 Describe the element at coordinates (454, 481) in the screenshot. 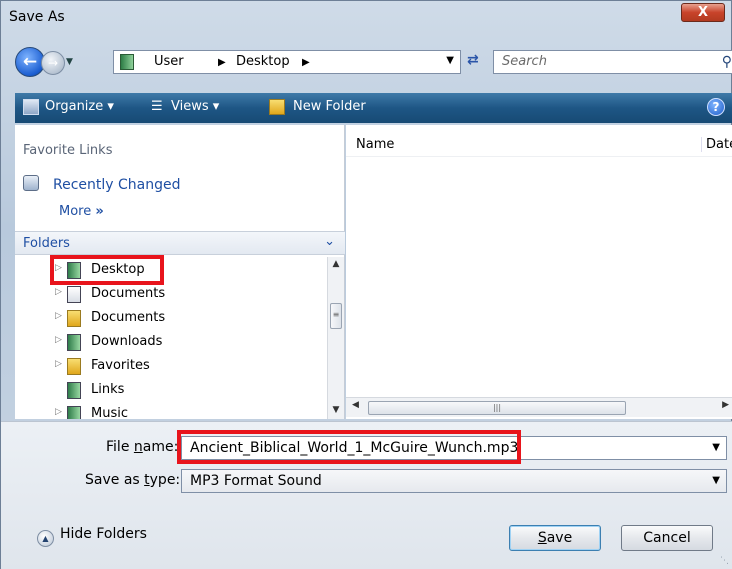

I see `save-as-type-select: MP3 Format Sound ▼` at that location.